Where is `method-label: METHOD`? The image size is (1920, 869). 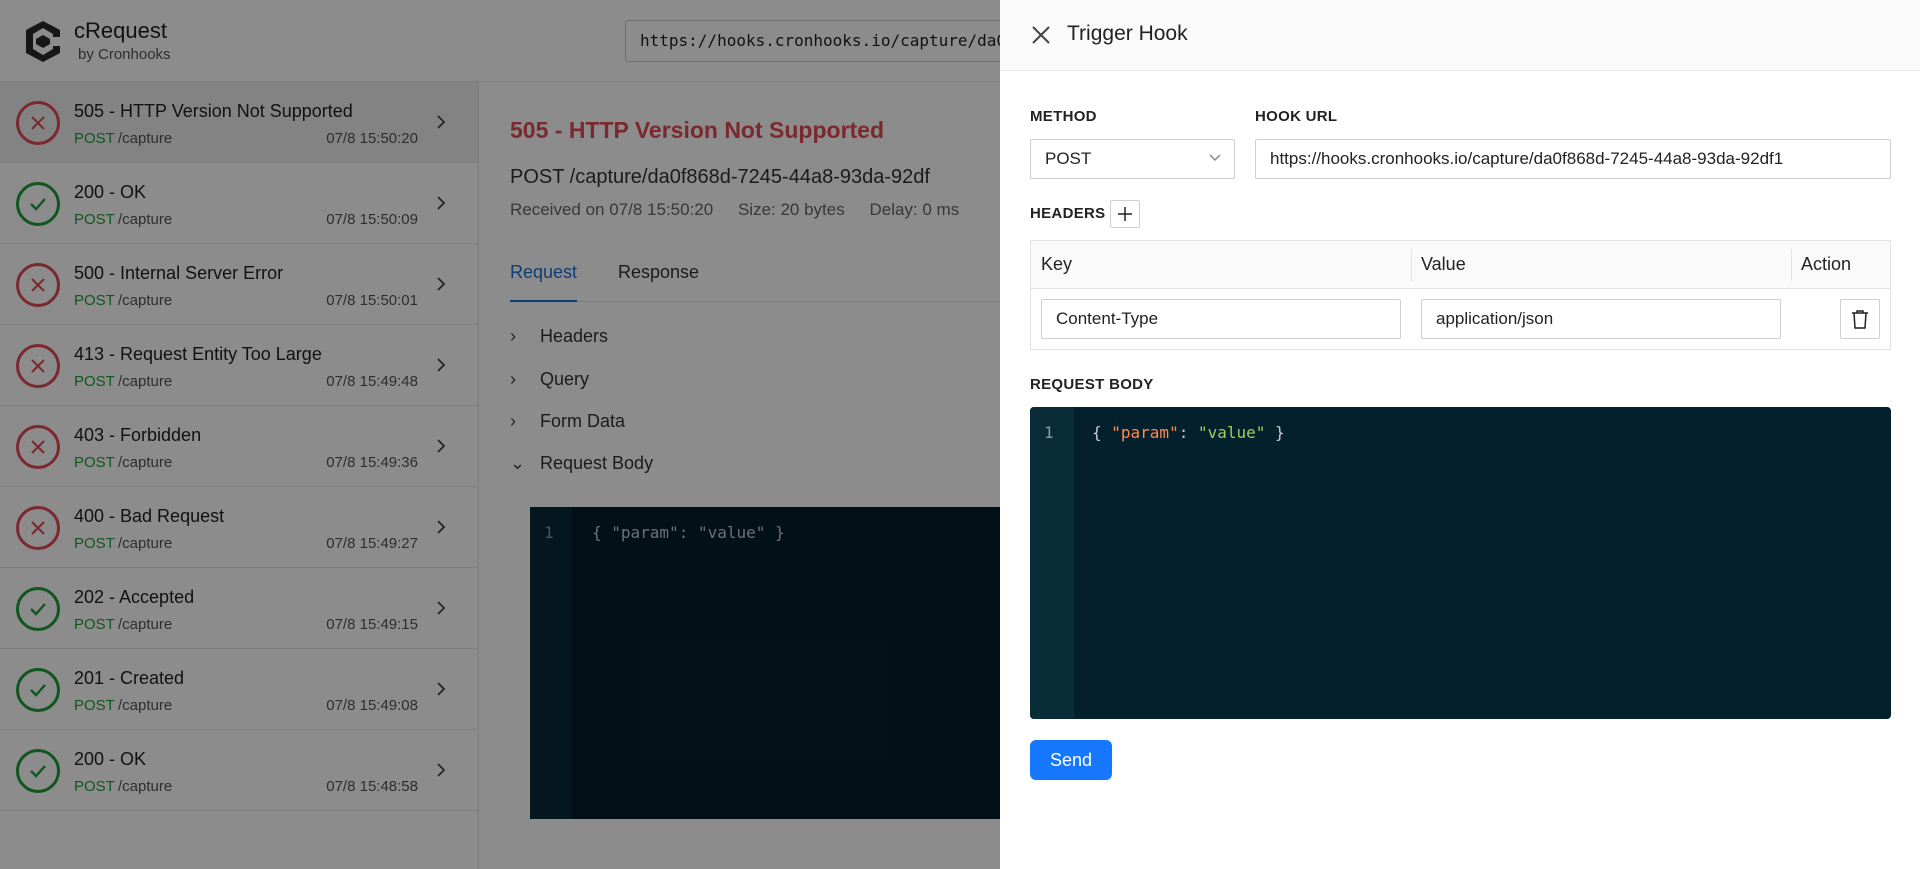
method-label: METHOD is located at coordinates (1063, 116).